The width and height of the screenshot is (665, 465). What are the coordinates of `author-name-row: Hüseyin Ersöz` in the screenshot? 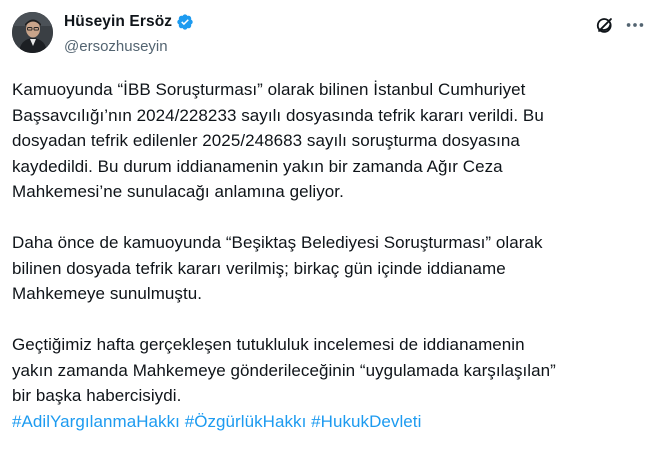 It's located at (129, 22).